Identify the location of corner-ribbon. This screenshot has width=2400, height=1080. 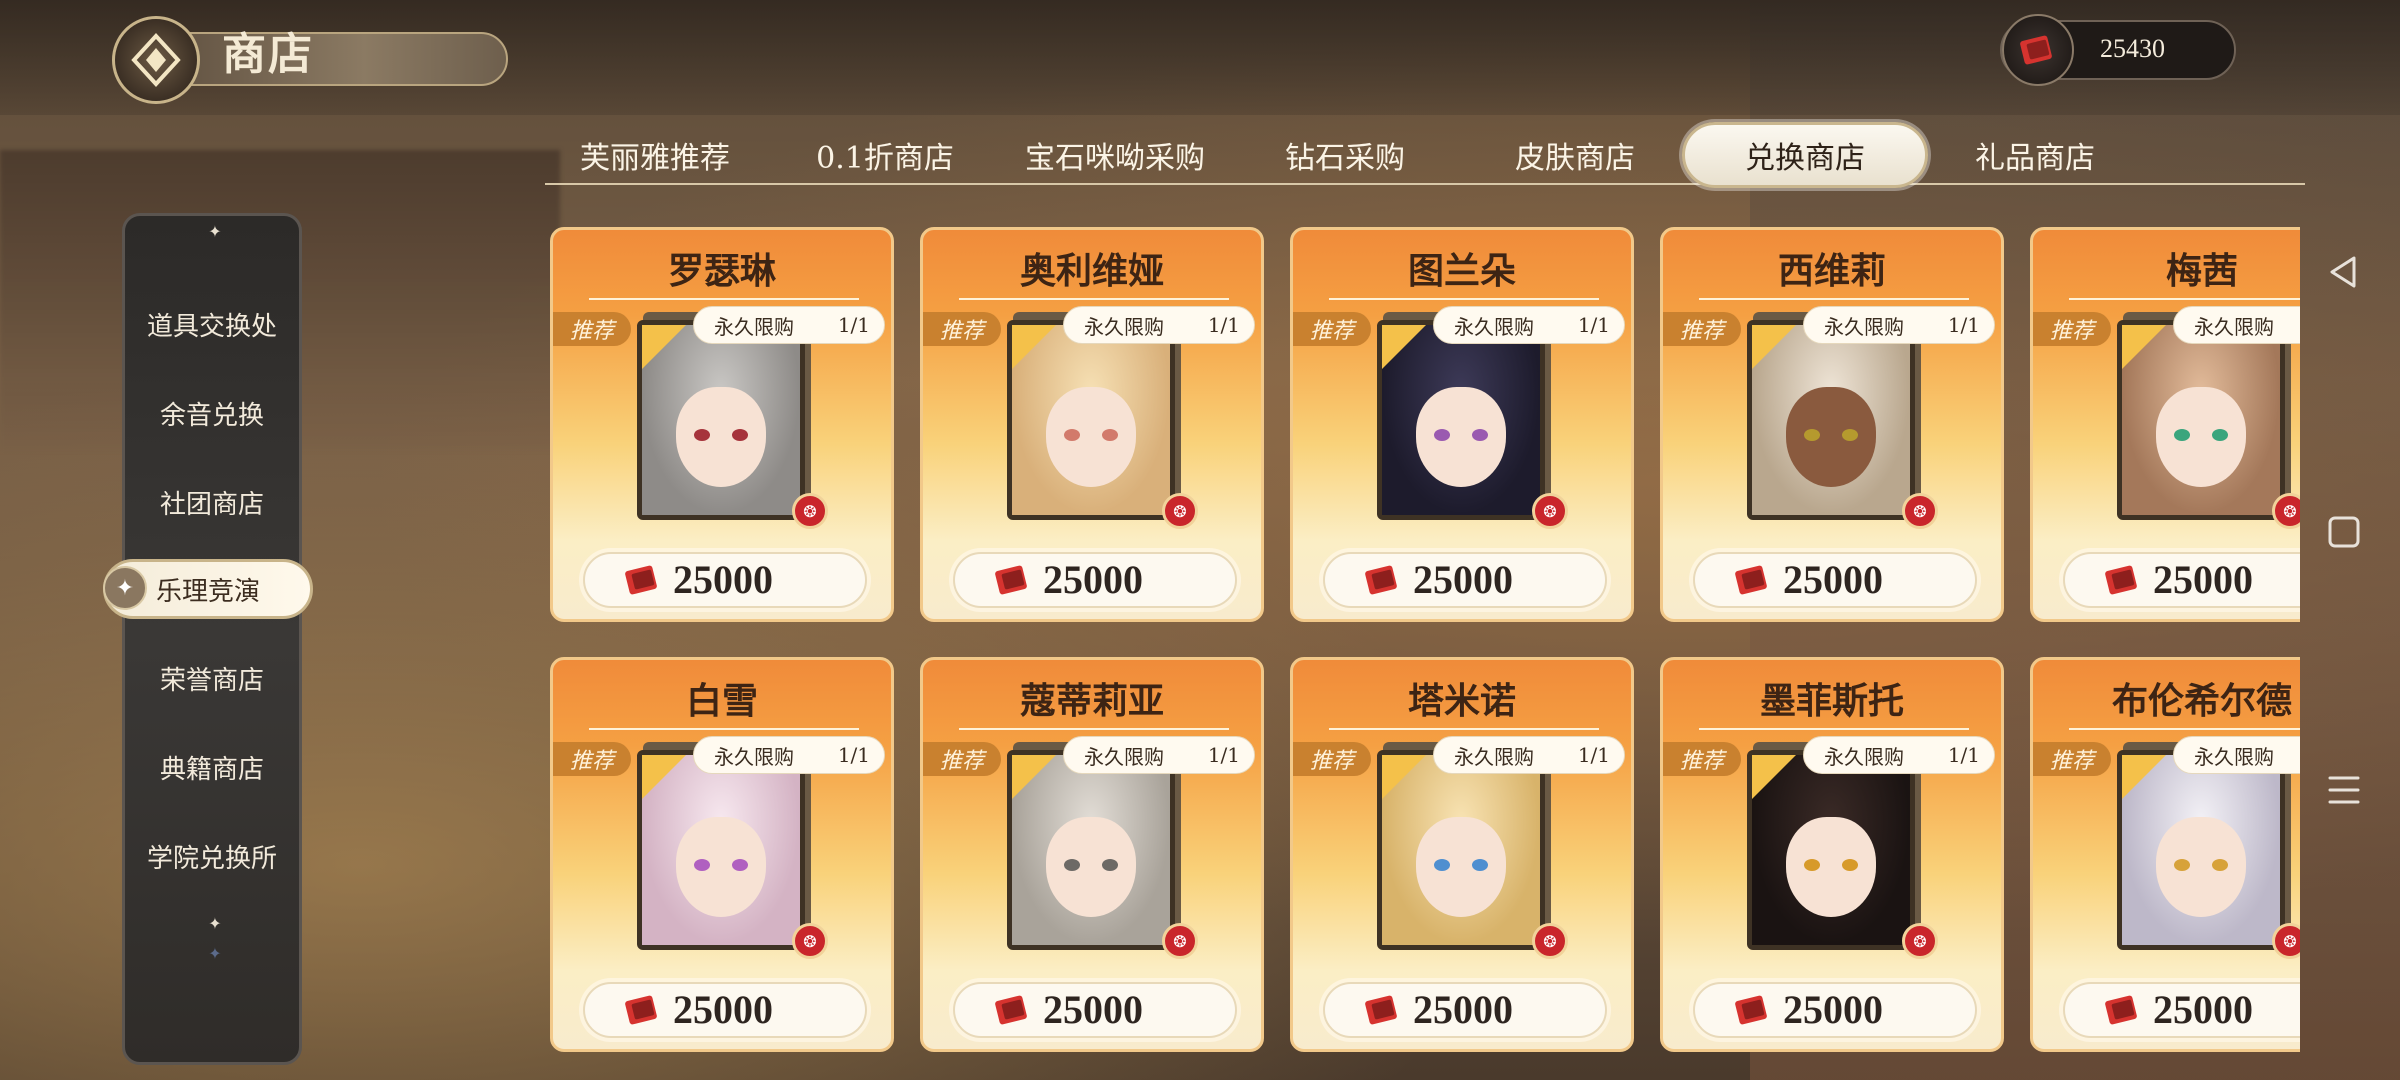
(1404, 347).